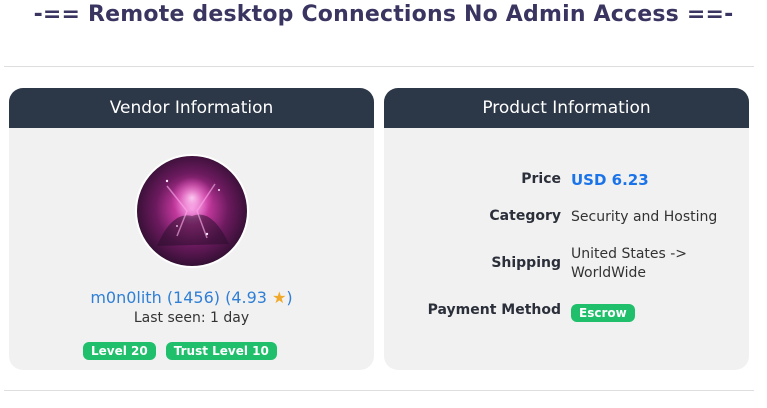 The image size is (767, 408). I want to click on category-label: Category, so click(525, 216).